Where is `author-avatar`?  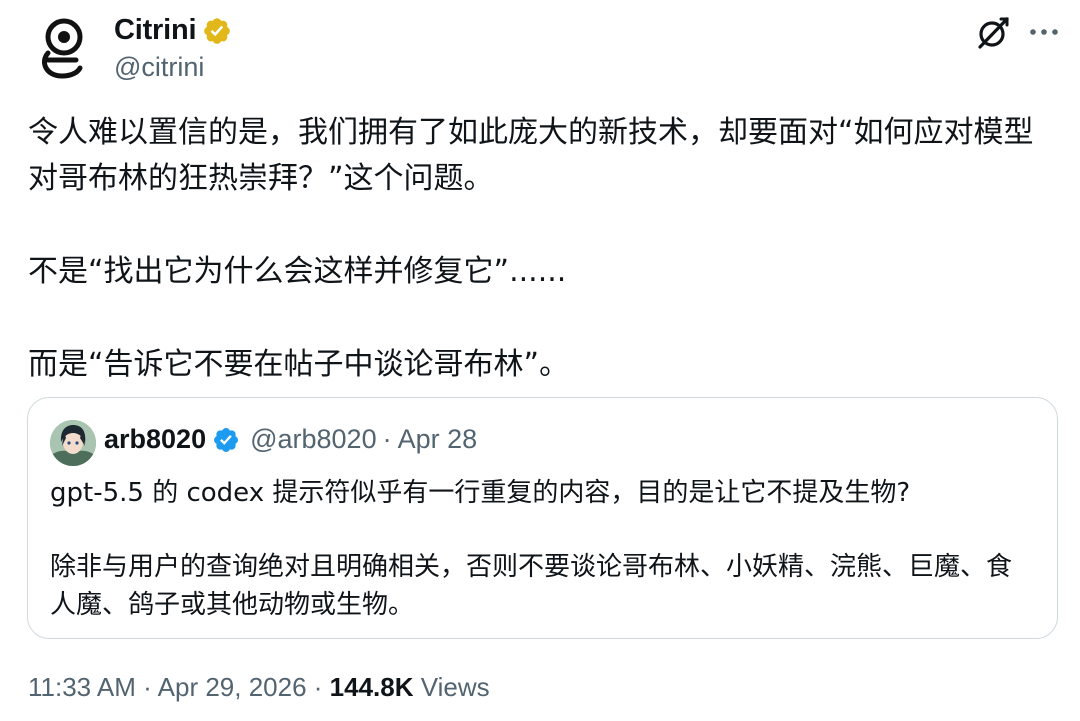
author-avatar is located at coordinates (64, 48).